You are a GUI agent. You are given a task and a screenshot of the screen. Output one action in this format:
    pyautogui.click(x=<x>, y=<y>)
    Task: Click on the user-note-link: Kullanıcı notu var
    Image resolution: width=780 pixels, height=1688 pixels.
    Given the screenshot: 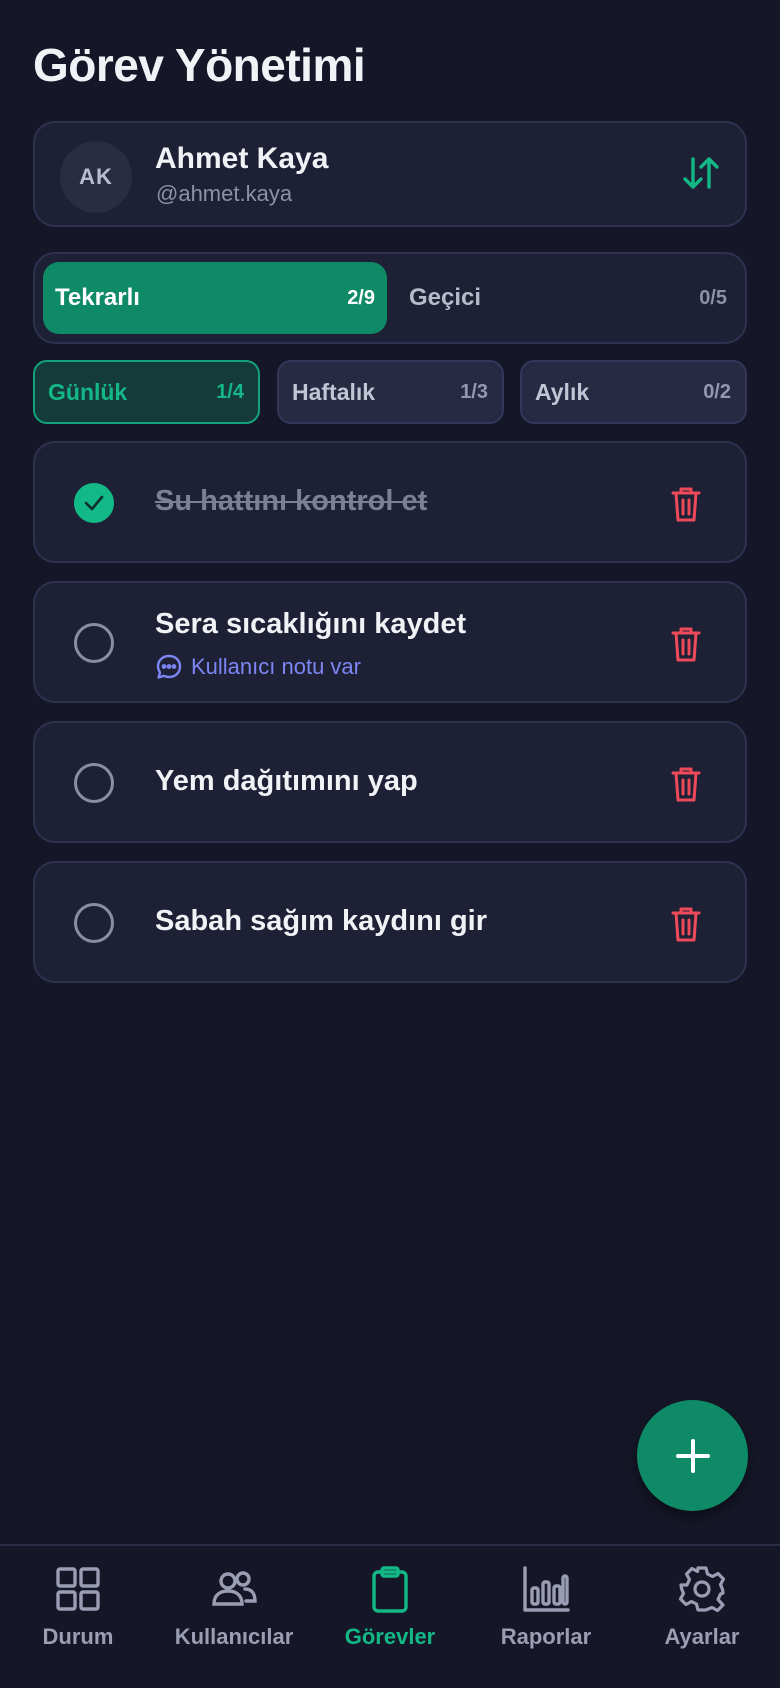 What is the action you would take?
    pyautogui.click(x=258, y=667)
    